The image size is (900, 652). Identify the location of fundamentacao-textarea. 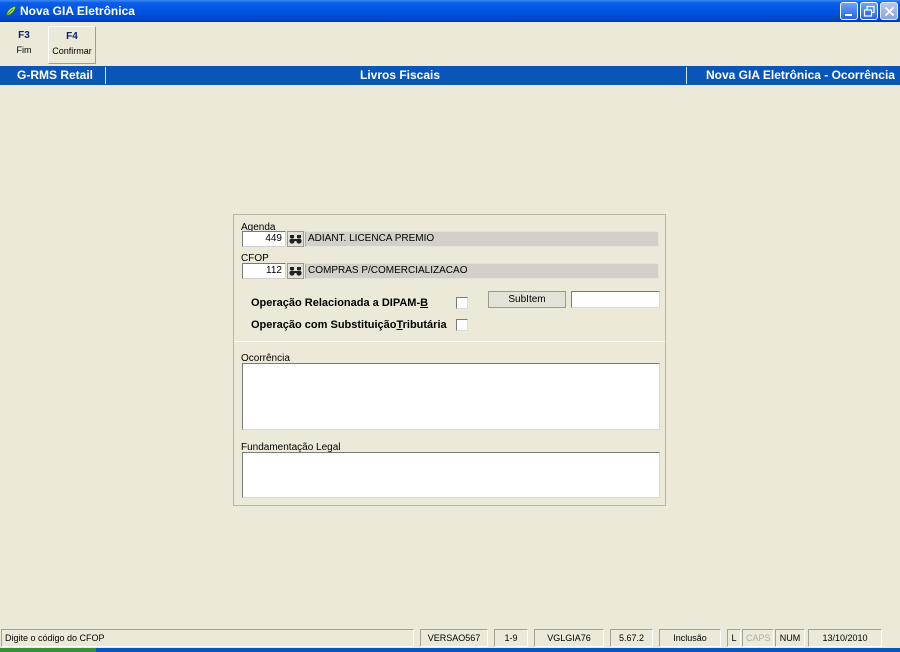
(451, 475).